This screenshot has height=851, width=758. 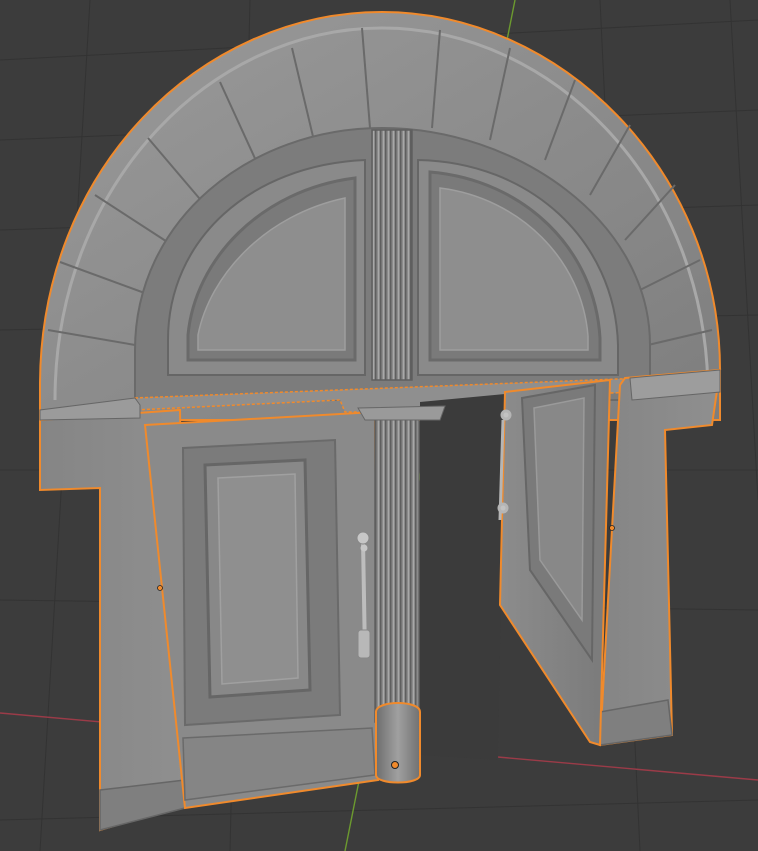 I want to click on right-pilaster, so click(x=660, y=557).